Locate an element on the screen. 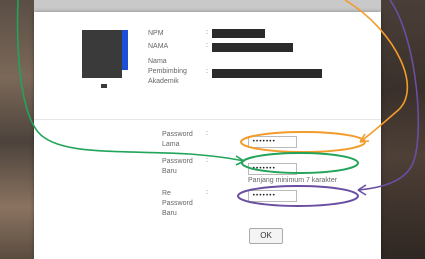 The width and height of the screenshot is (425, 259). purple-arrow-path is located at coordinates (388, 95).